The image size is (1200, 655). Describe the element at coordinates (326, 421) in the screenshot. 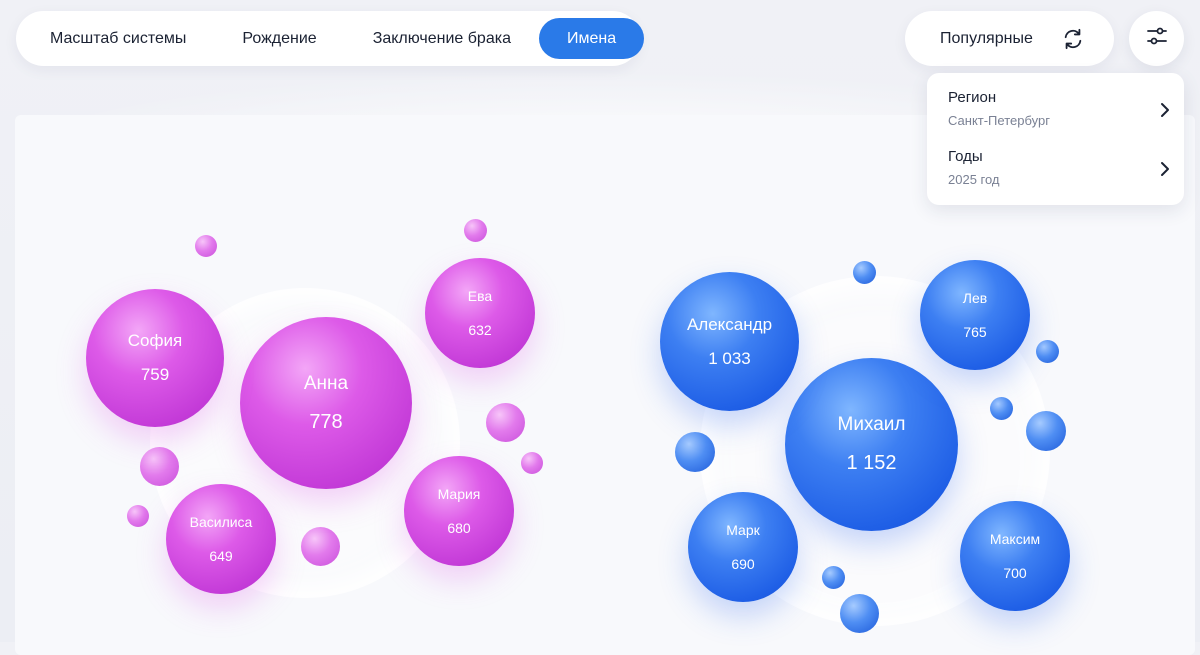

I see `bubble-count: 778` at that location.